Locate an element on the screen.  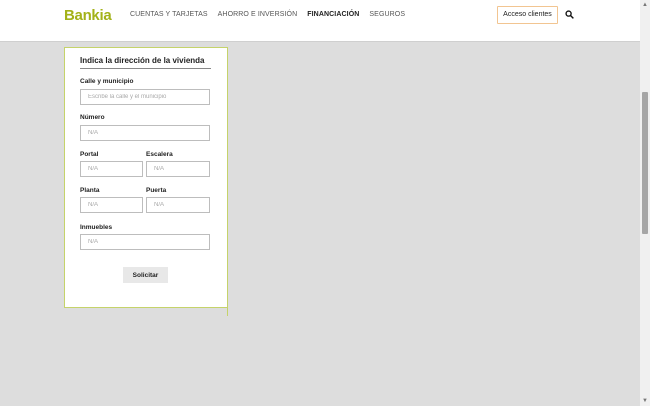
page-scrollbar: ▲ ▼ is located at coordinates (645, 203).